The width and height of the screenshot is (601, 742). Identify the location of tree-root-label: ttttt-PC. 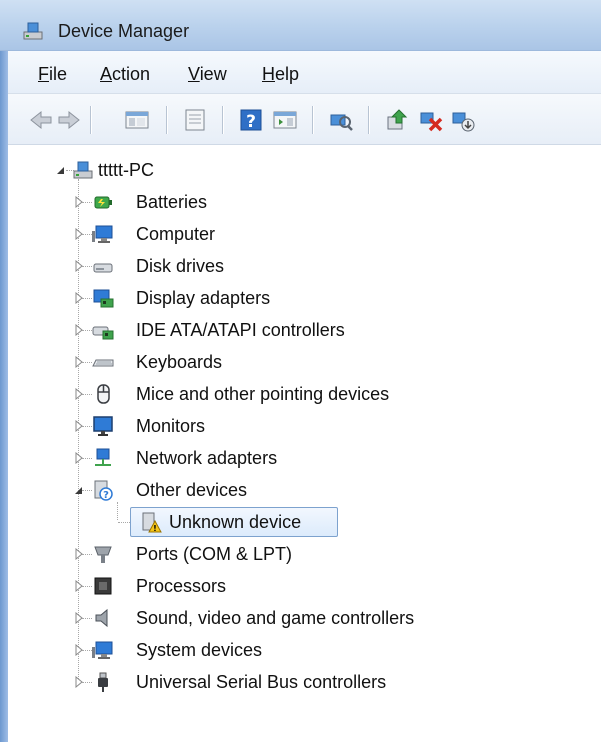
(126, 170).